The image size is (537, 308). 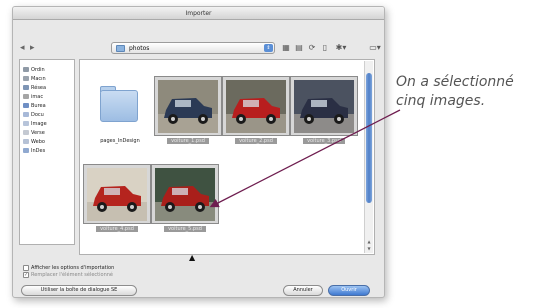 I want to click on file-name: voiture_1.psd, so click(x=188, y=141).